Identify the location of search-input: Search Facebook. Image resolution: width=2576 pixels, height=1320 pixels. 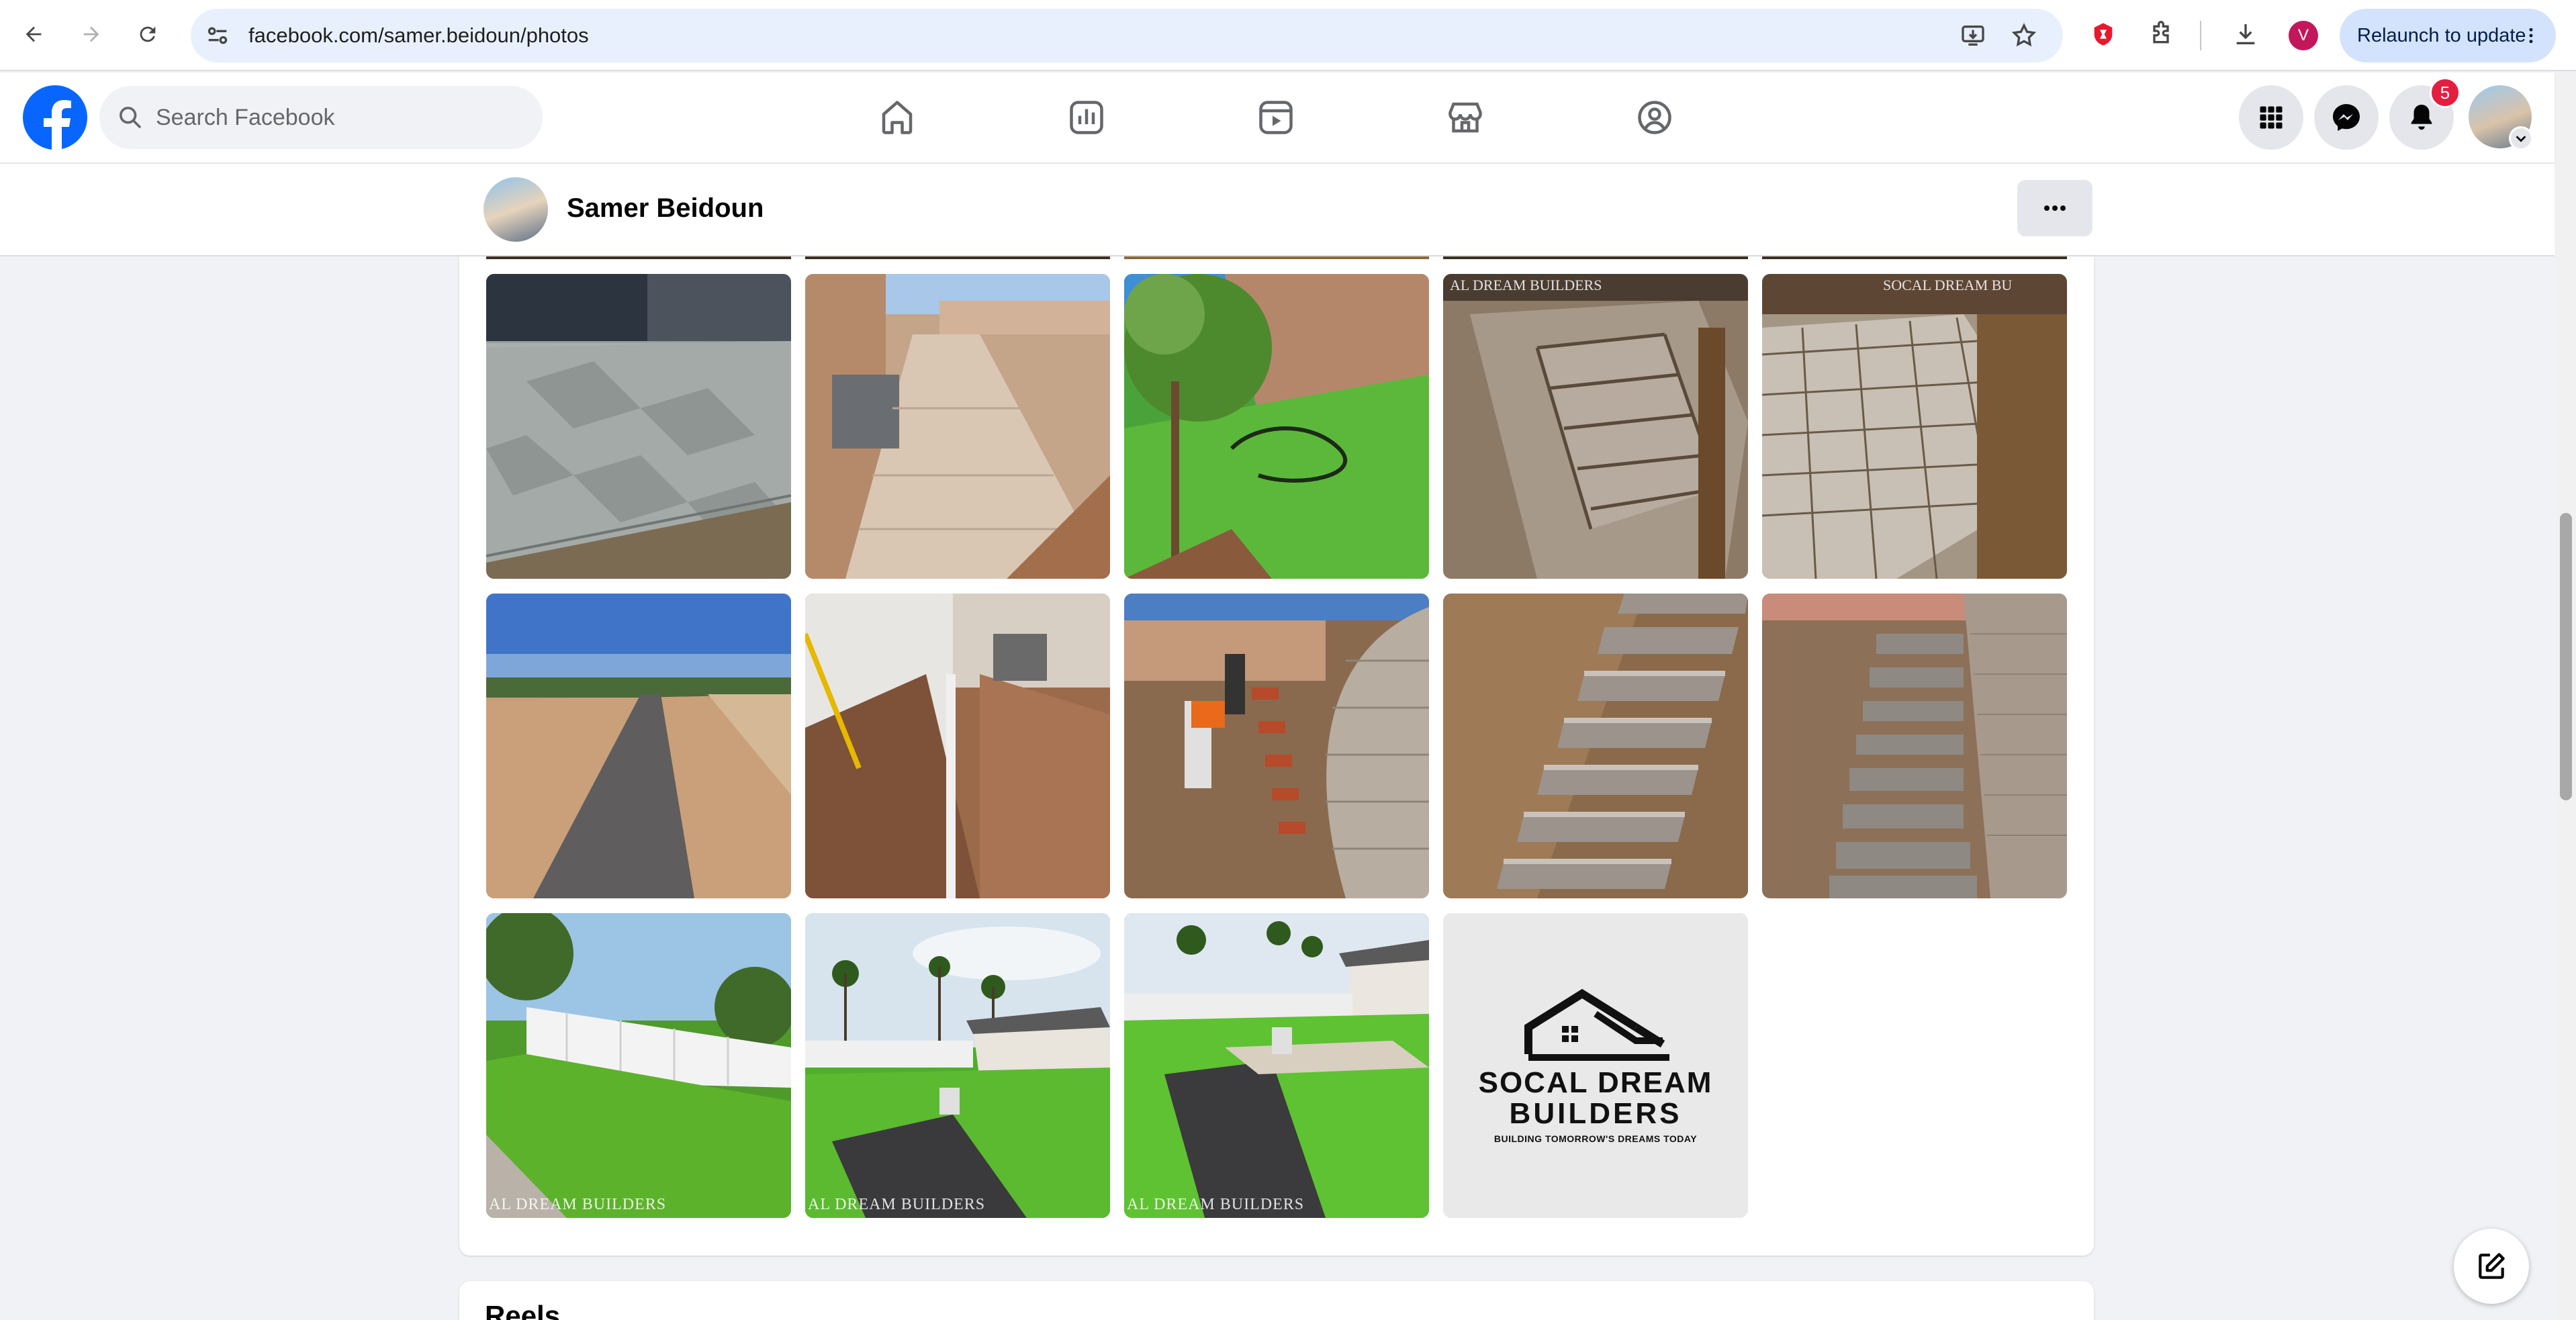
(321, 118).